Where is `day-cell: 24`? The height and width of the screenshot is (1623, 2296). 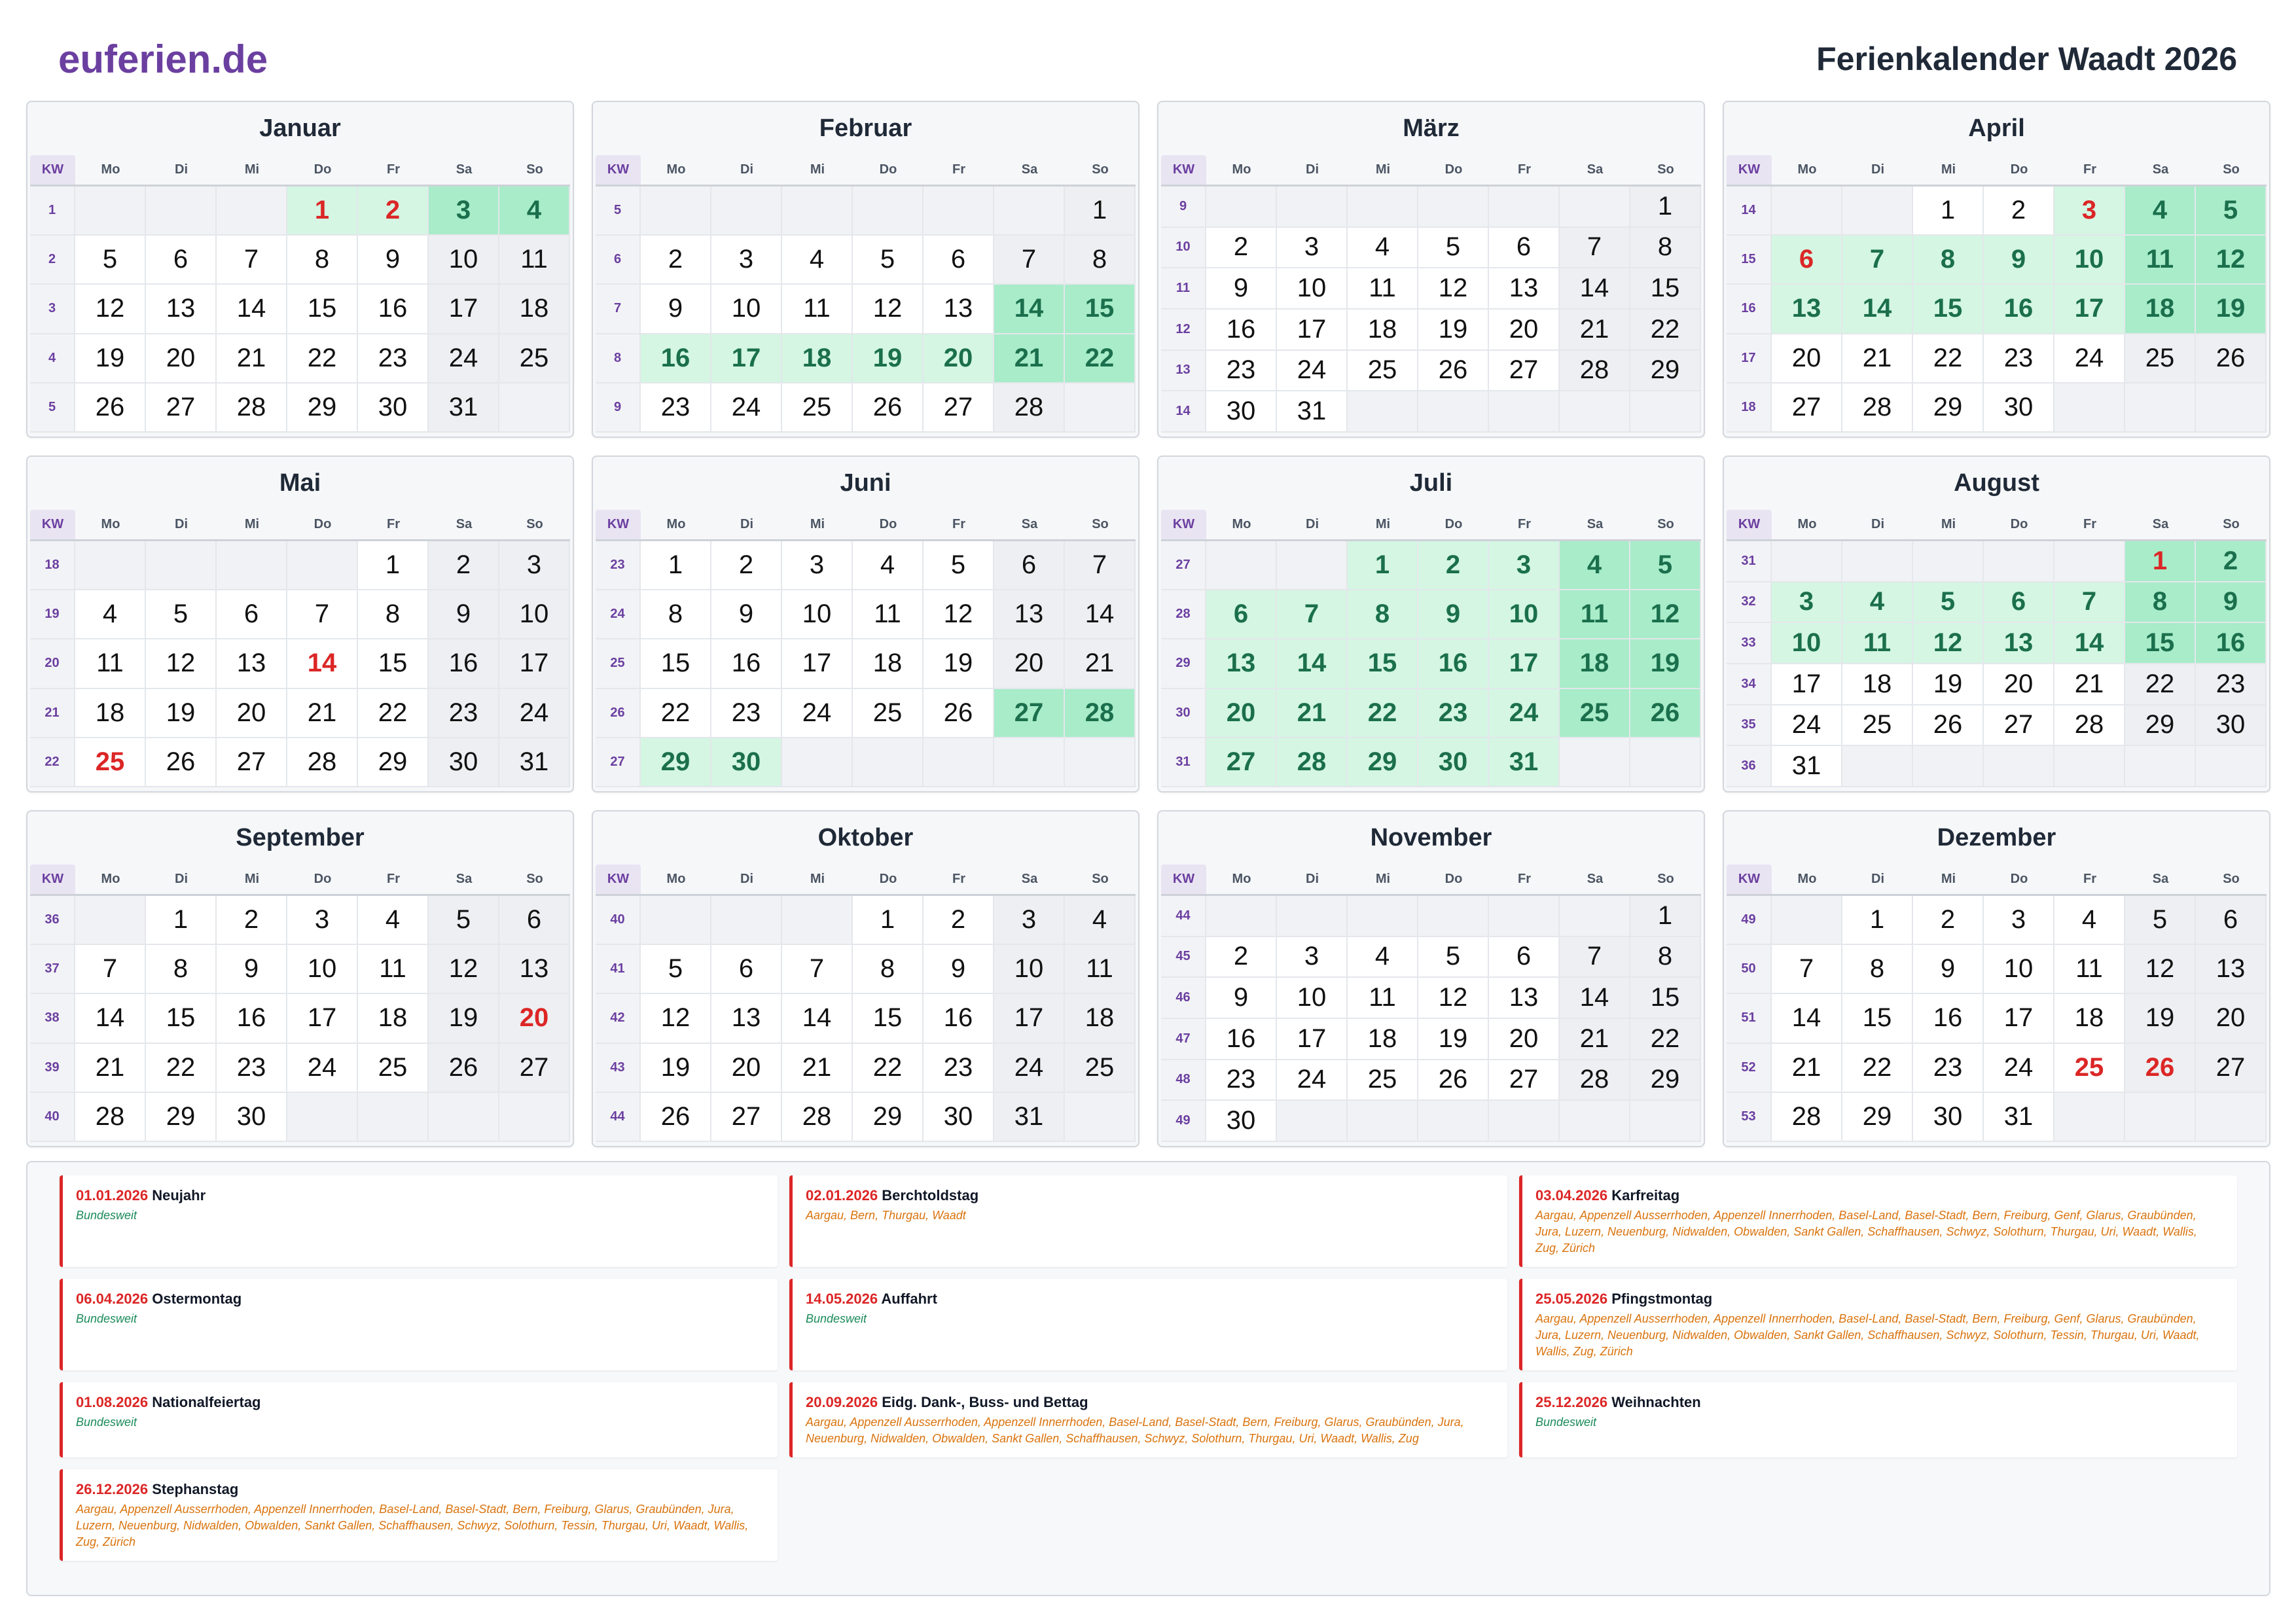
day-cell: 24 is located at coordinates (2019, 1068).